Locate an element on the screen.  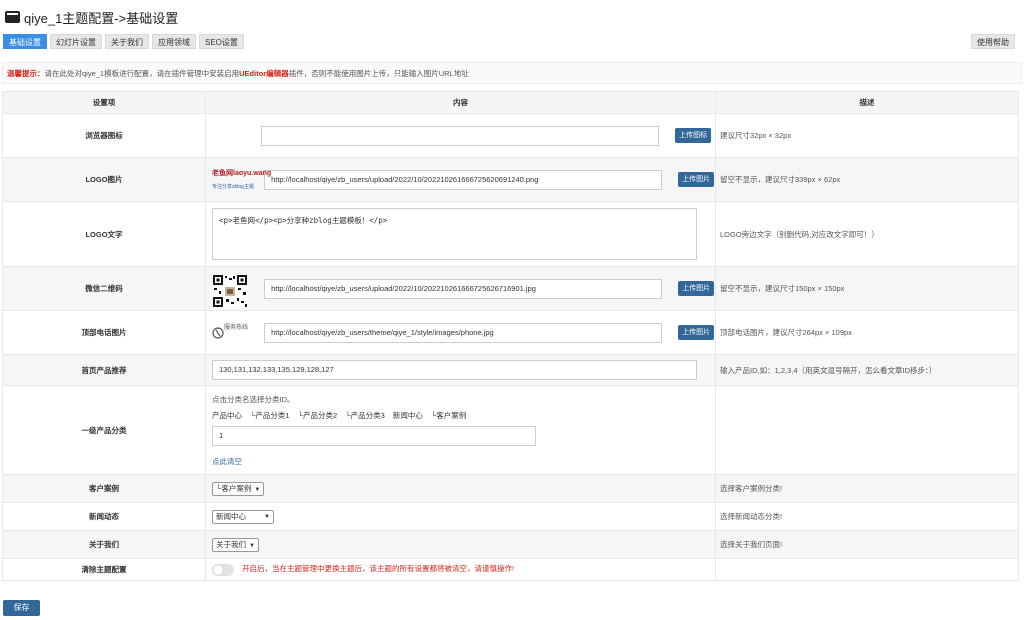
cases-select: └客户案例 ▼ is located at coordinates (238, 488).